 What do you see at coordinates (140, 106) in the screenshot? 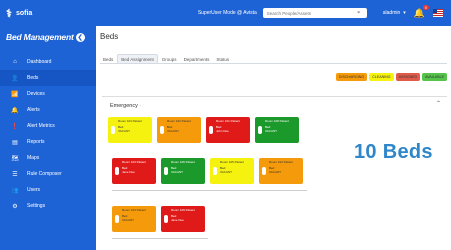
I see `info-icon: ·` at bounding box center [140, 106].